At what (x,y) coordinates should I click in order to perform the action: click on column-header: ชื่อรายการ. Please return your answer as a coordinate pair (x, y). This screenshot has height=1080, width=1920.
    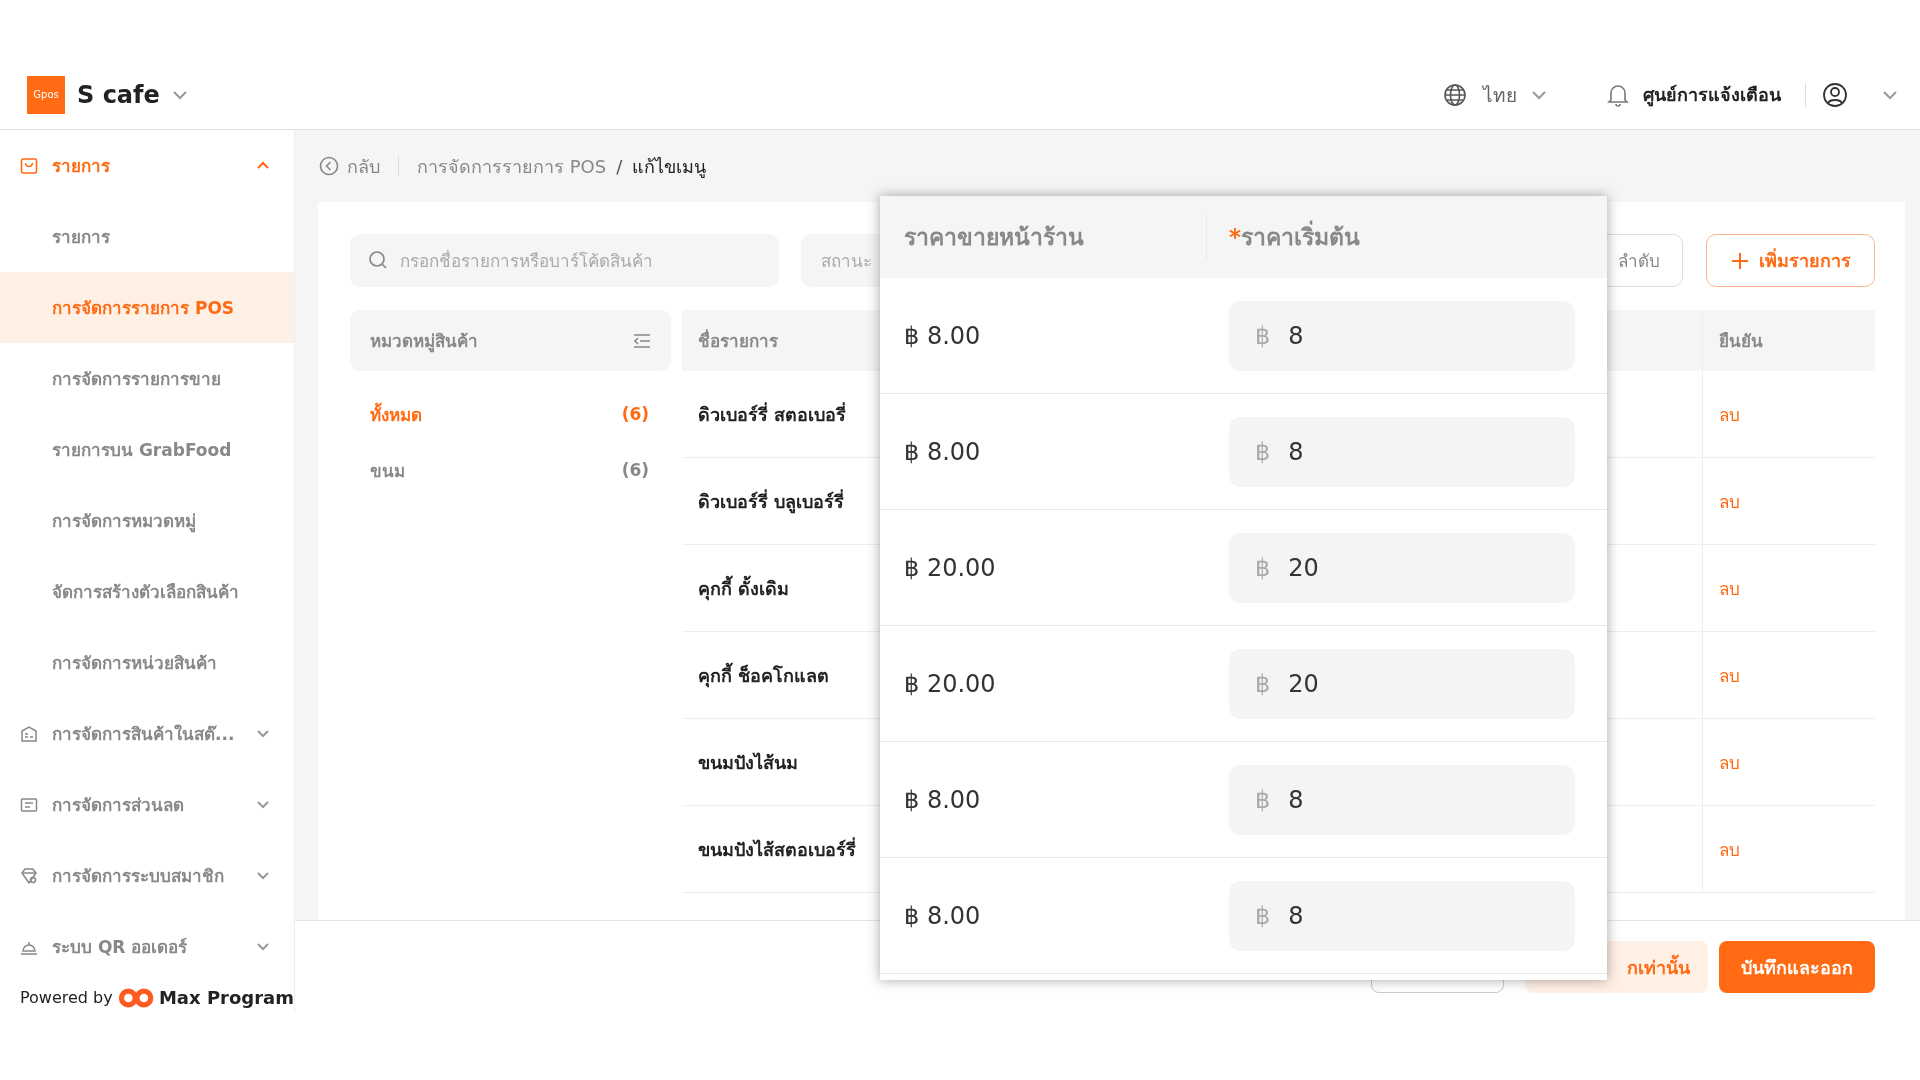
    Looking at the image, I should click on (738, 340).